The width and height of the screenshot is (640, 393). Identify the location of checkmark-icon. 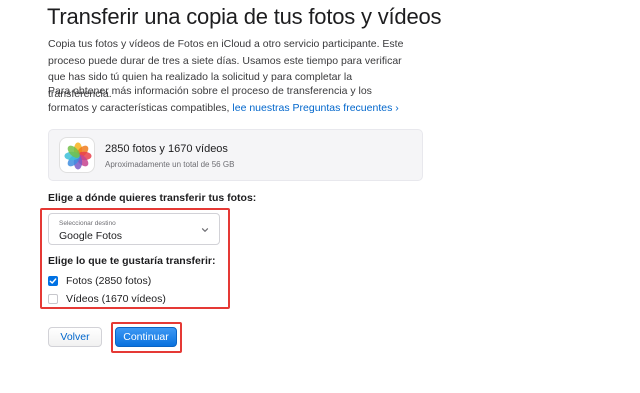
(53, 281).